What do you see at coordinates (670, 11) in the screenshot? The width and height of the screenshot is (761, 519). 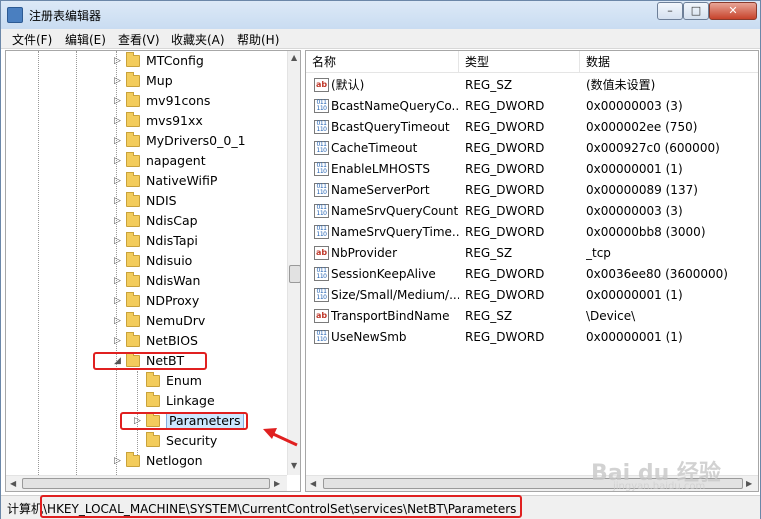 I see `minimize-button: –` at bounding box center [670, 11].